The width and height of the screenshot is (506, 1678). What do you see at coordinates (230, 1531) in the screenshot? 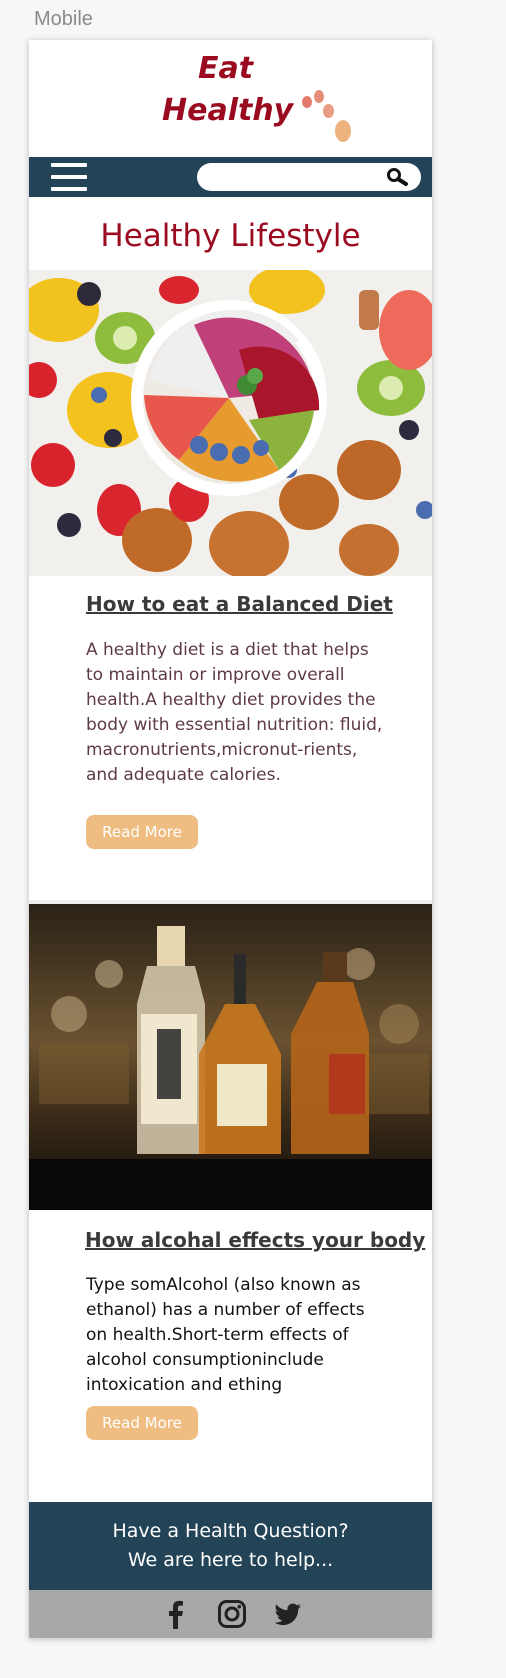
I see `help-banner-line1: Have a Health Question?` at bounding box center [230, 1531].